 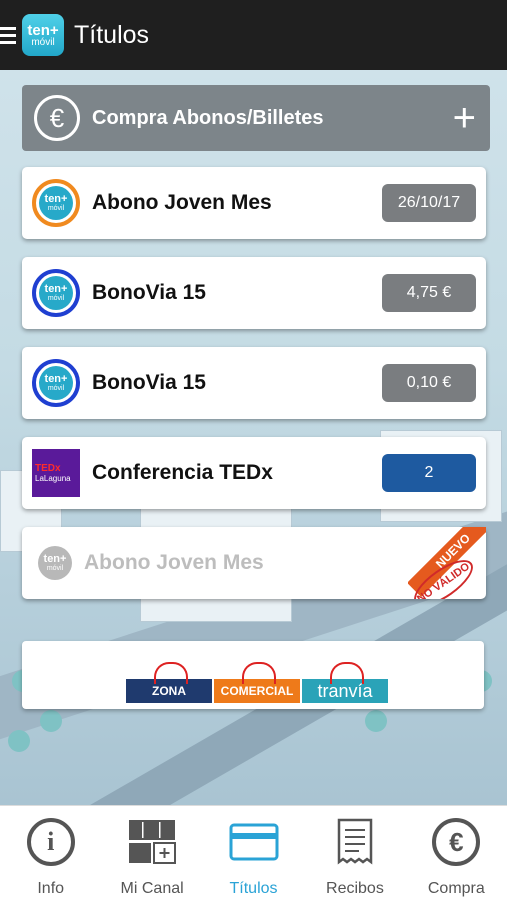 I want to click on buy-passes-label: Compra Abonos/Billetes, so click(x=208, y=117).